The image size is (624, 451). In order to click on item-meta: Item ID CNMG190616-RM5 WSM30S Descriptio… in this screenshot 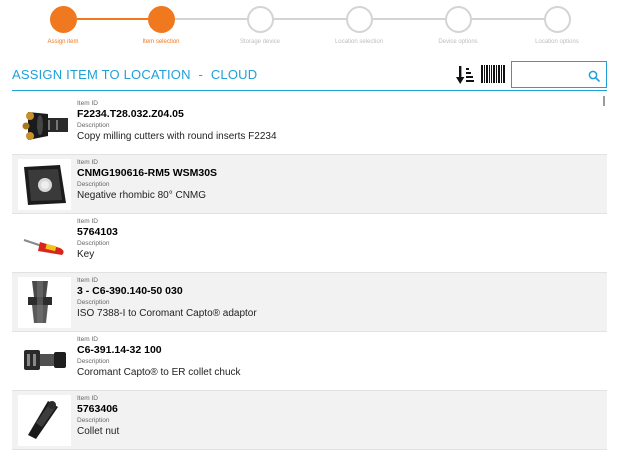, I will do `click(147, 180)`.